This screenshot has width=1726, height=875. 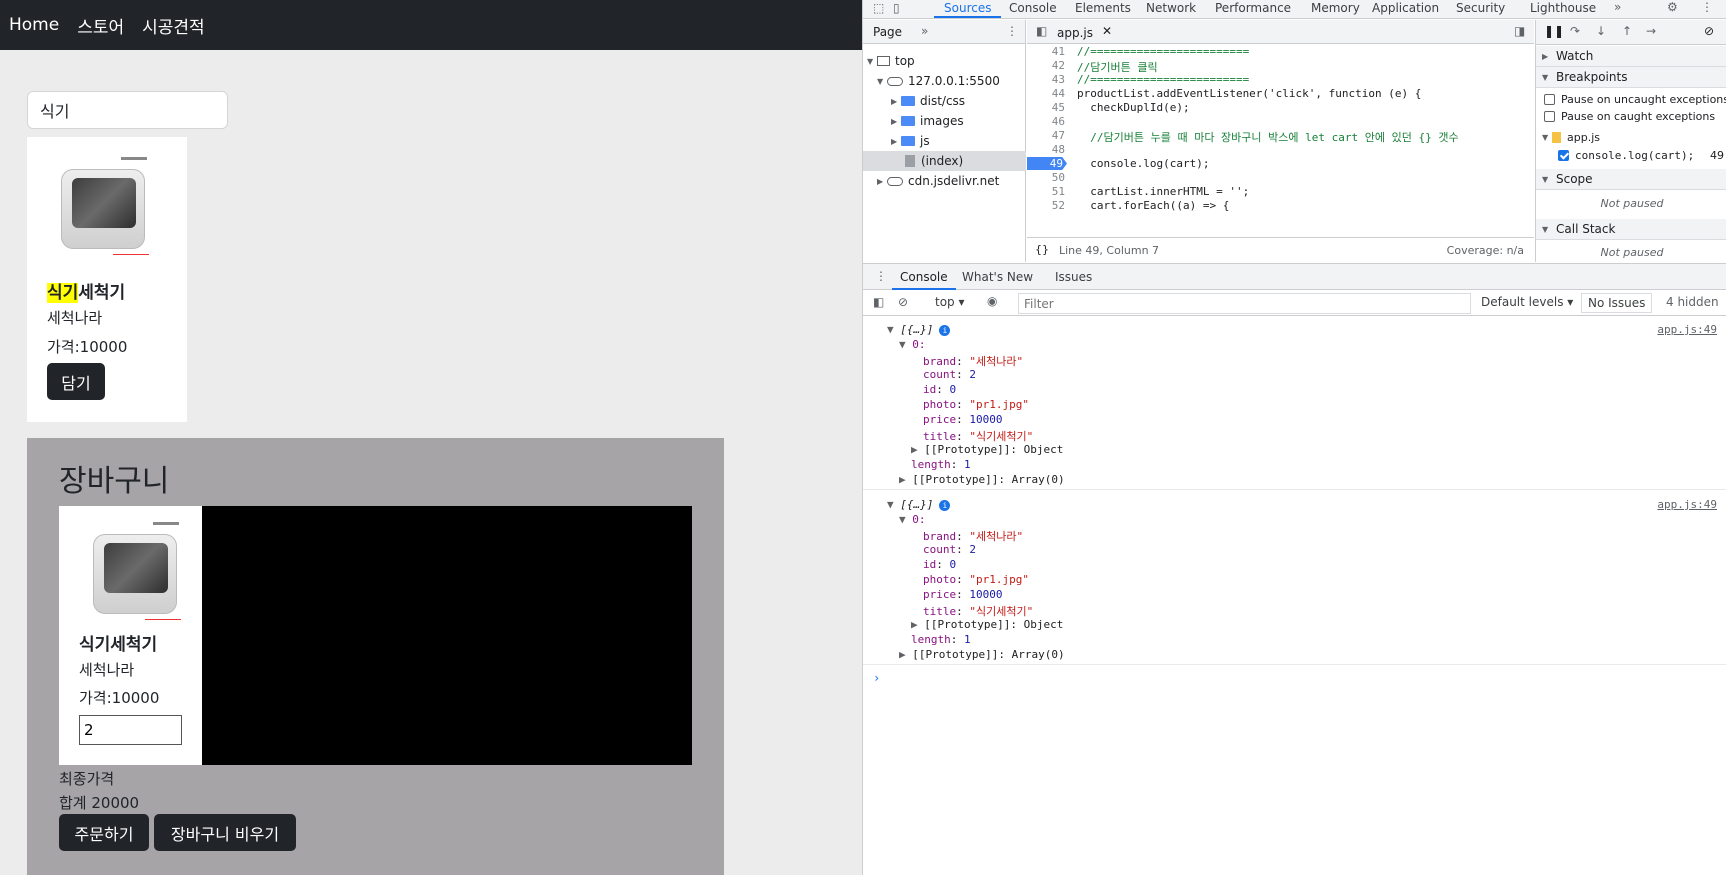 What do you see at coordinates (1244, 303) in the screenshot?
I see `filter-input` at bounding box center [1244, 303].